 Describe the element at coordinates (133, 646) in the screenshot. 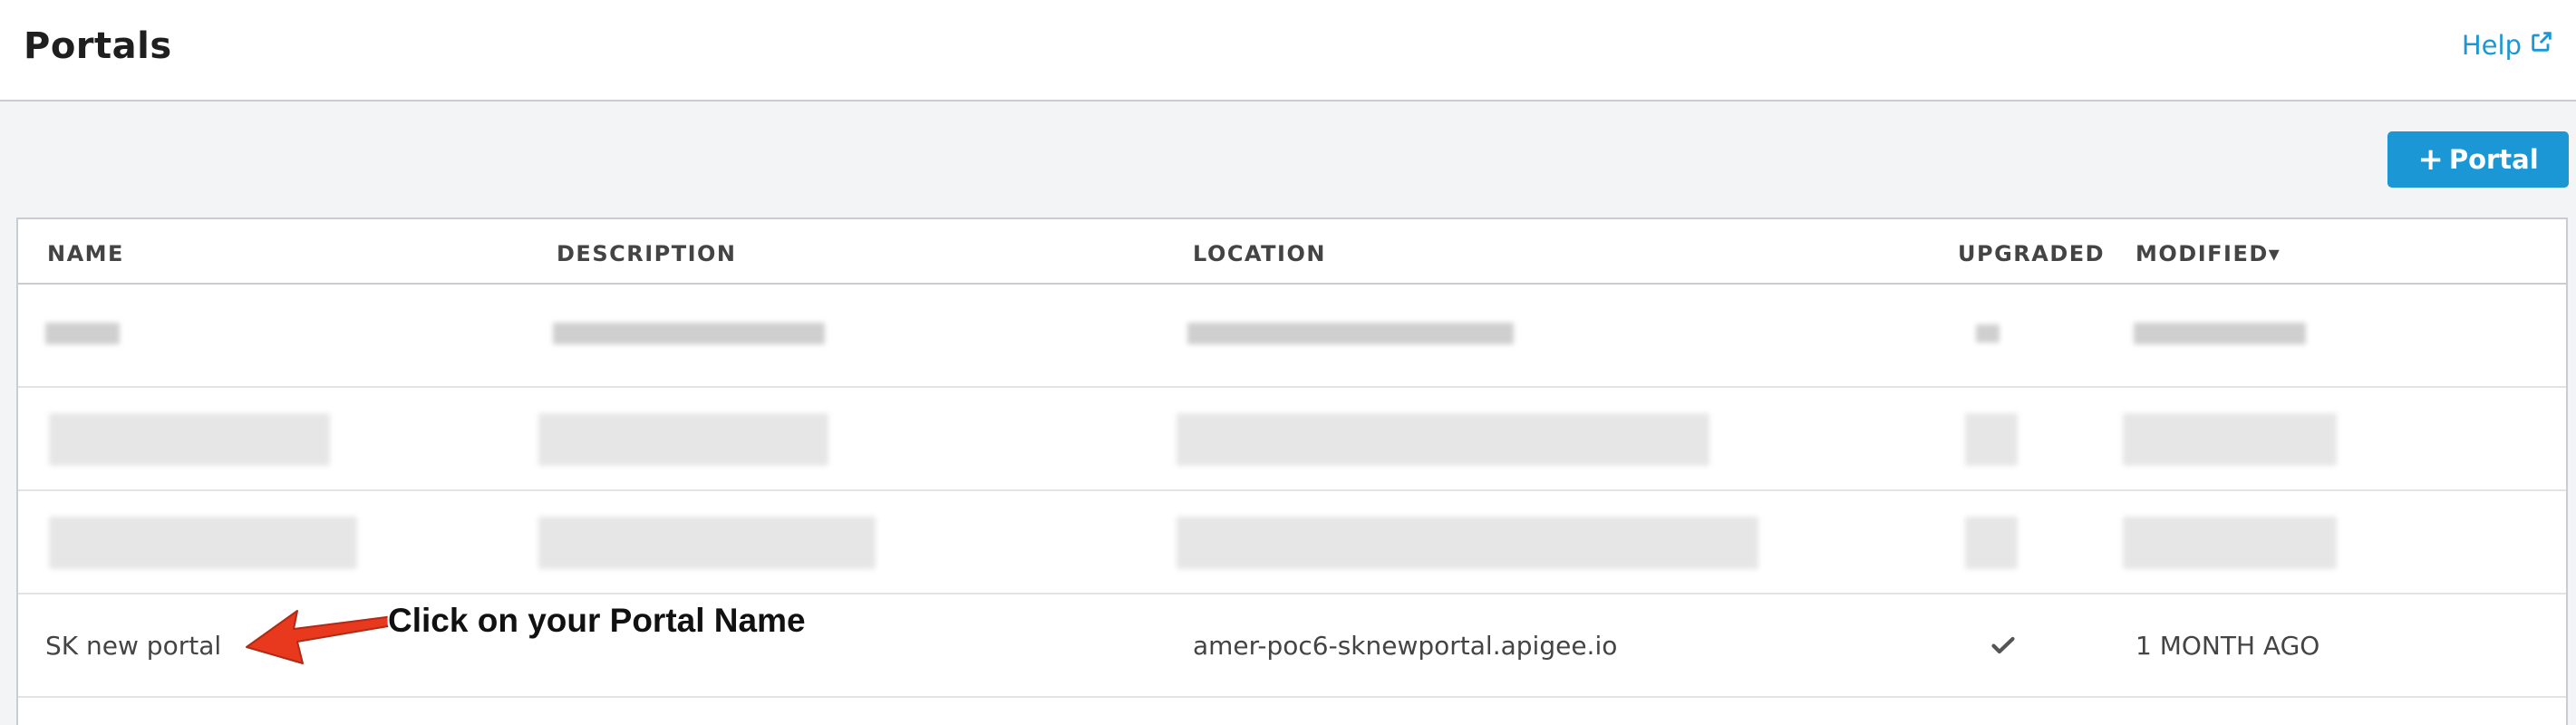

I see `portal-name-link: SK new portal` at that location.